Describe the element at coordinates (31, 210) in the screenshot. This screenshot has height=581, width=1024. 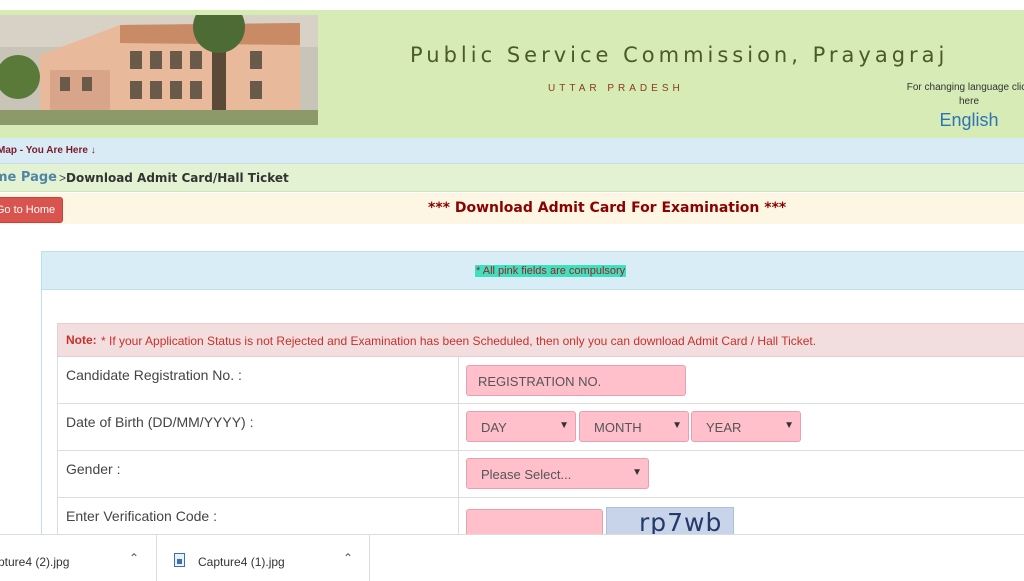
I see `go-to-home-button: Go to Home` at that location.